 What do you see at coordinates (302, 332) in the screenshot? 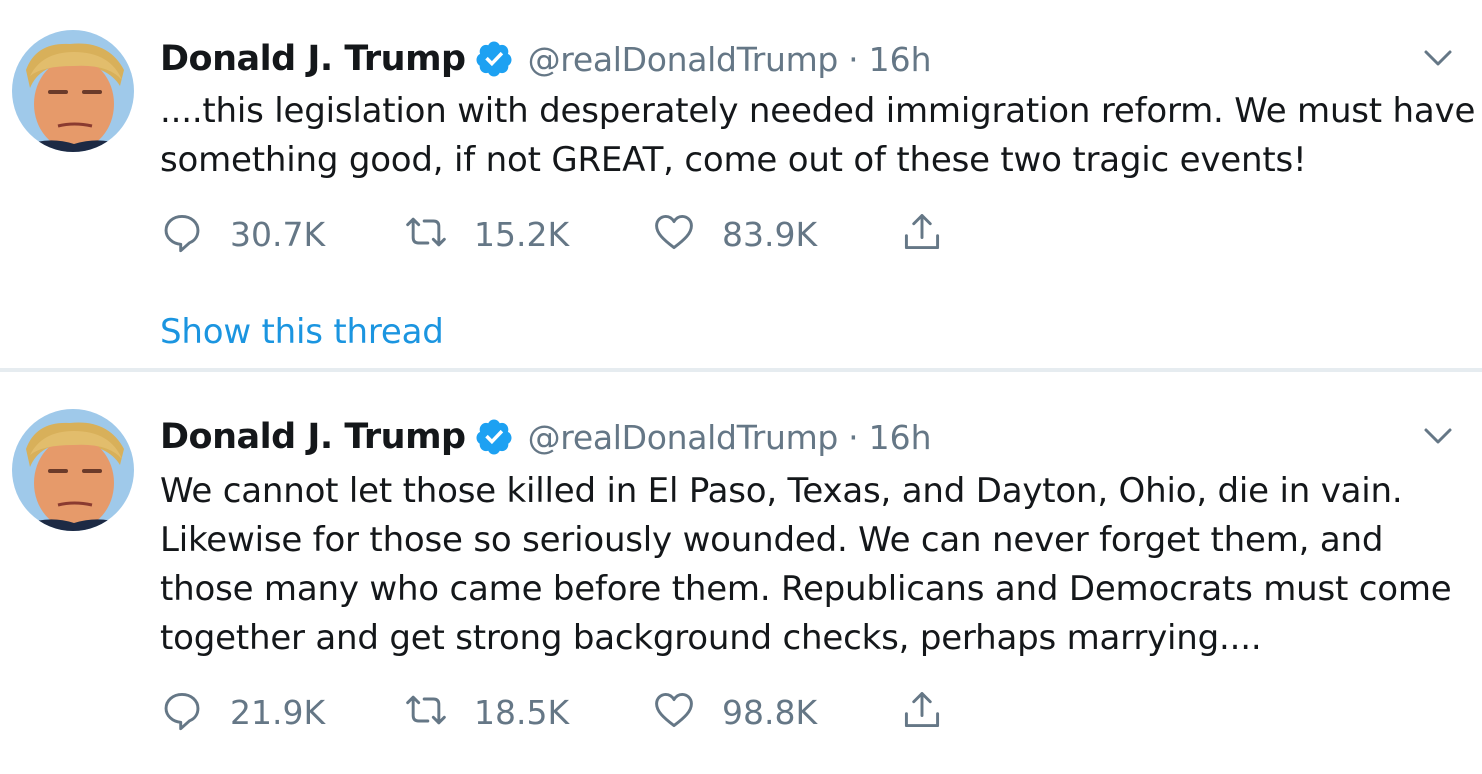
I see `show-thread-link: Show this thread` at bounding box center [302, 332].